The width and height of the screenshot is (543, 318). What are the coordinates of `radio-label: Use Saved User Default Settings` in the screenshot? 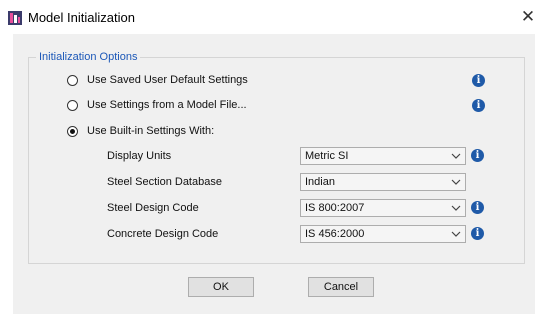 It's located at (167, 80).